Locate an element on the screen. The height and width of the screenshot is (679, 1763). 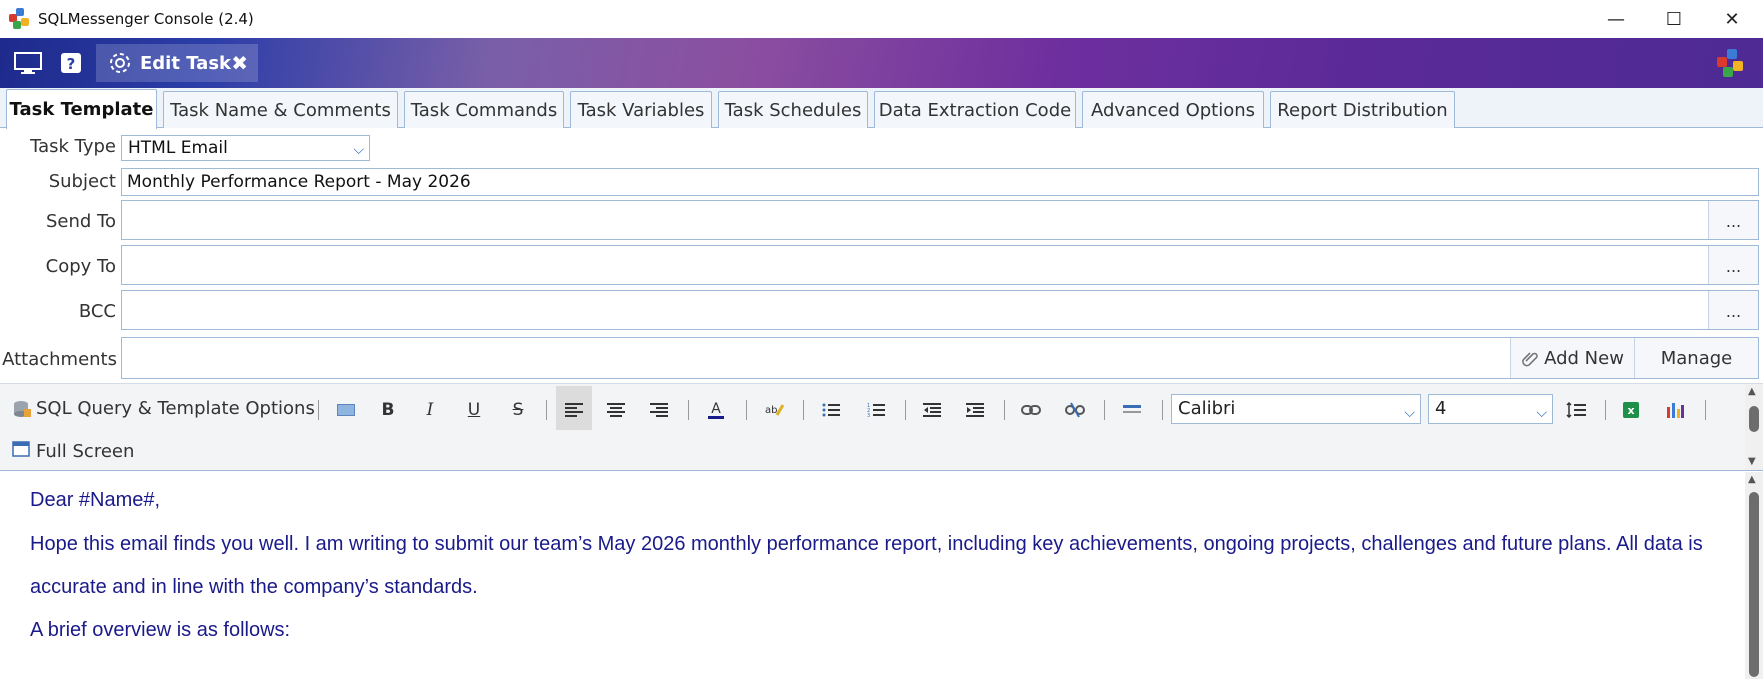
tab-report-distribution: Report Distribution is located at coordinates (1362, 109).